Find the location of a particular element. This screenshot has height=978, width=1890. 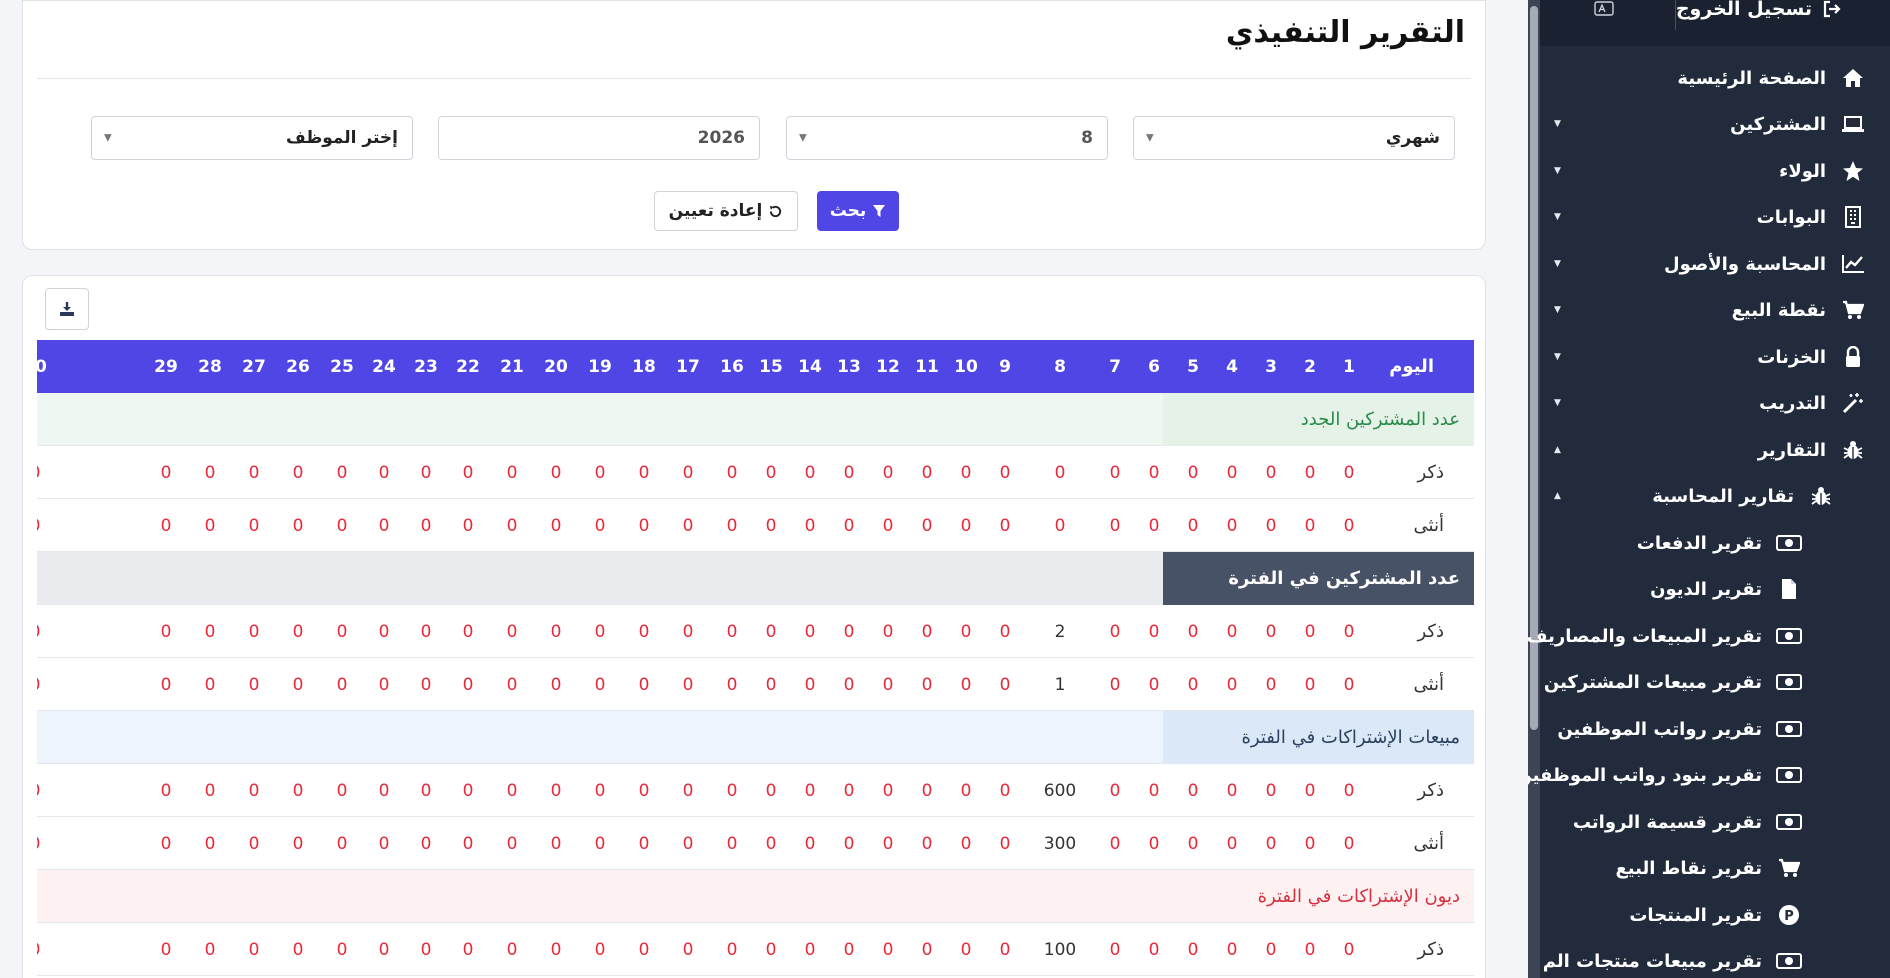

sidebar-item-15: تقرير بنود رواتب الموظفين is located at coordinates (1709, 775).